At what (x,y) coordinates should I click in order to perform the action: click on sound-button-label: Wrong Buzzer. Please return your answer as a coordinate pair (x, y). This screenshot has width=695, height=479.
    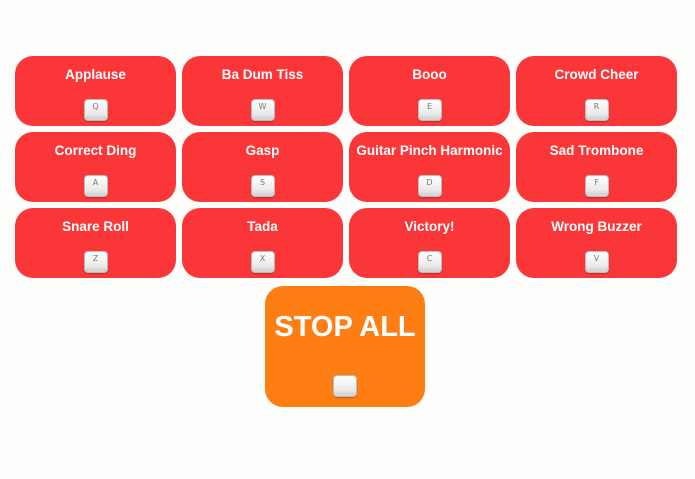
    Looking at the image, I should click on (596, 226).